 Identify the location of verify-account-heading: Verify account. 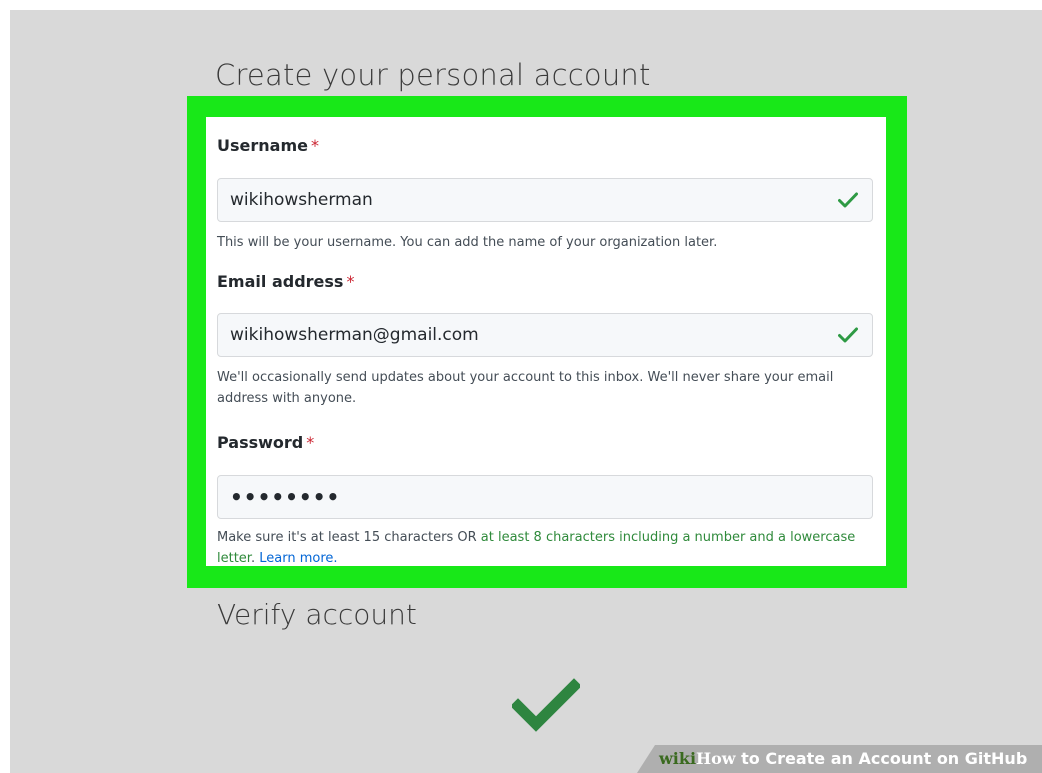
(317, 614).